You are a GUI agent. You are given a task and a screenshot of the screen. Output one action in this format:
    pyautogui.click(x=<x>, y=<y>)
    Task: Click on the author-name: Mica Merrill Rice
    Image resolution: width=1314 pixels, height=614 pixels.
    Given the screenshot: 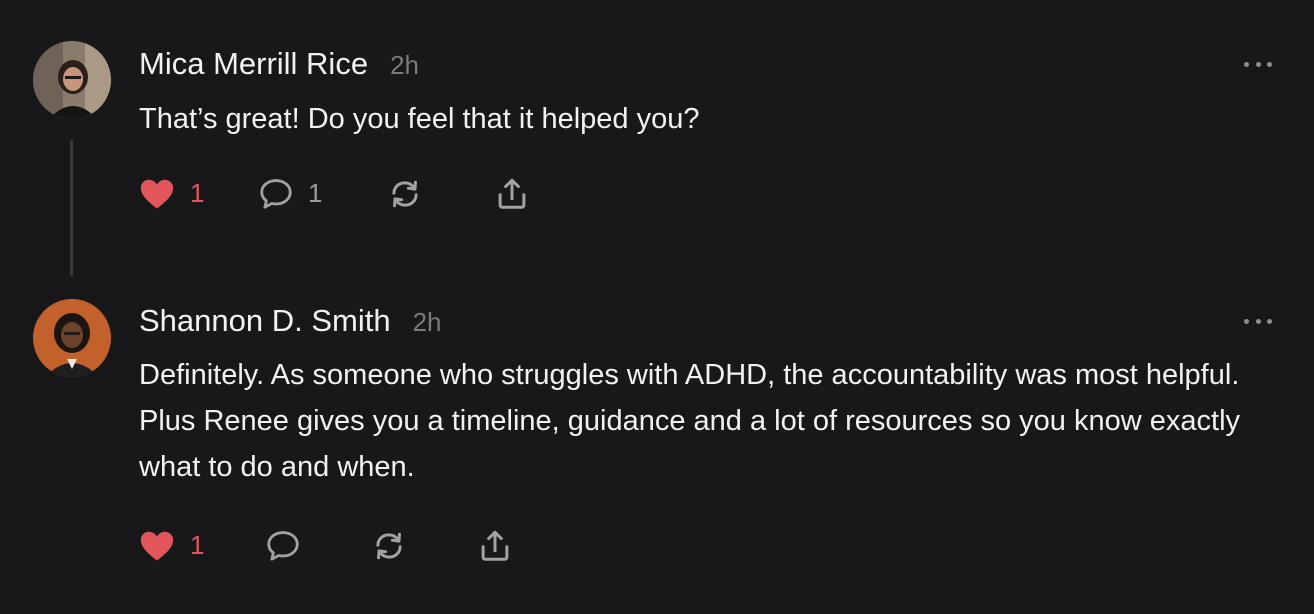 What is the action you would take?
    pyautogui.click(x=253, y=64)
    